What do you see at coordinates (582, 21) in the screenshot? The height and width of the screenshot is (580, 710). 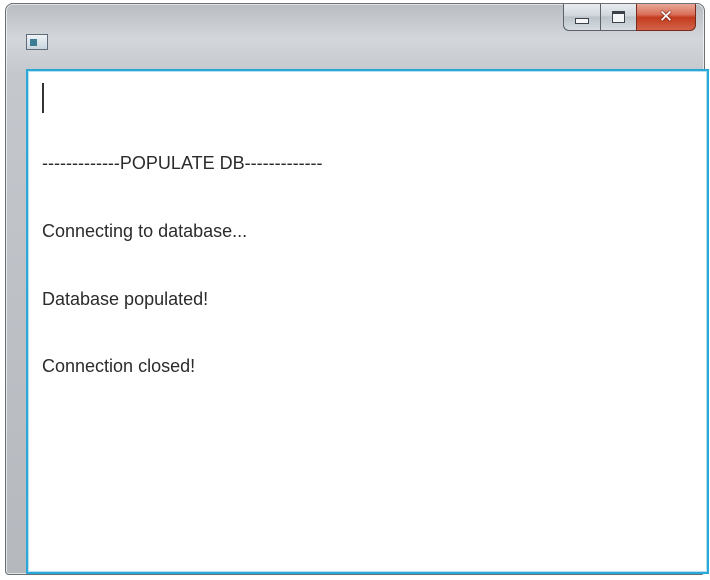 I see `minimize-icon` at bounding box center [582, 21].